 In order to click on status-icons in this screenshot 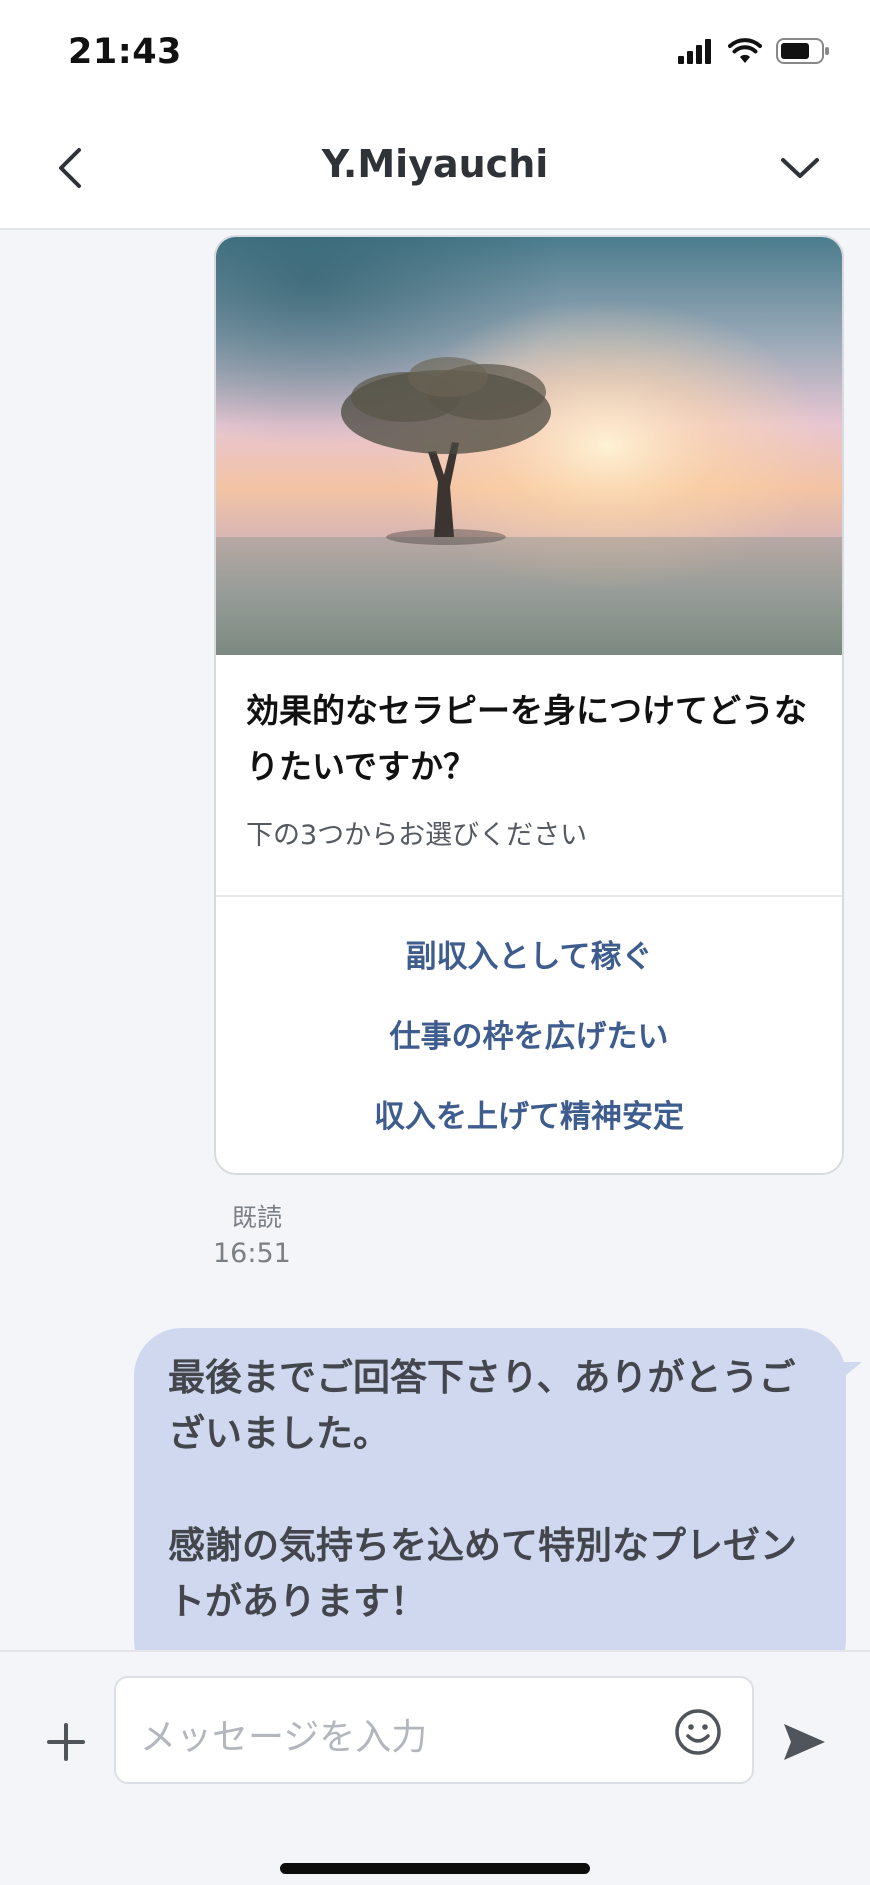, I will do `click(754, 53)`.